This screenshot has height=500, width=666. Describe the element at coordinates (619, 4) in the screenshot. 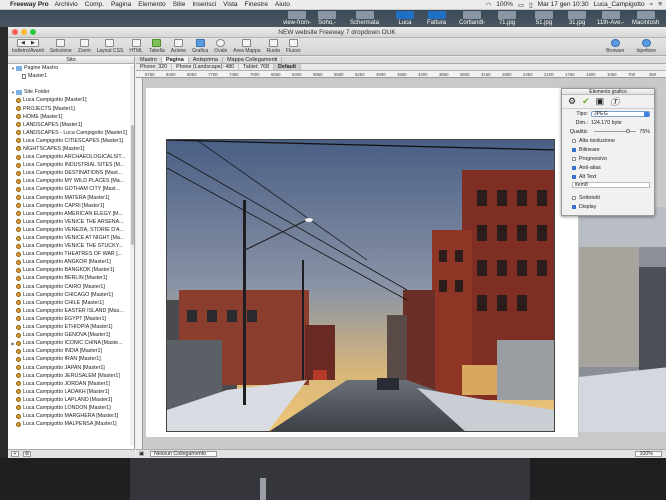

I see `user-menu: Luca_Campigotto` at that location.